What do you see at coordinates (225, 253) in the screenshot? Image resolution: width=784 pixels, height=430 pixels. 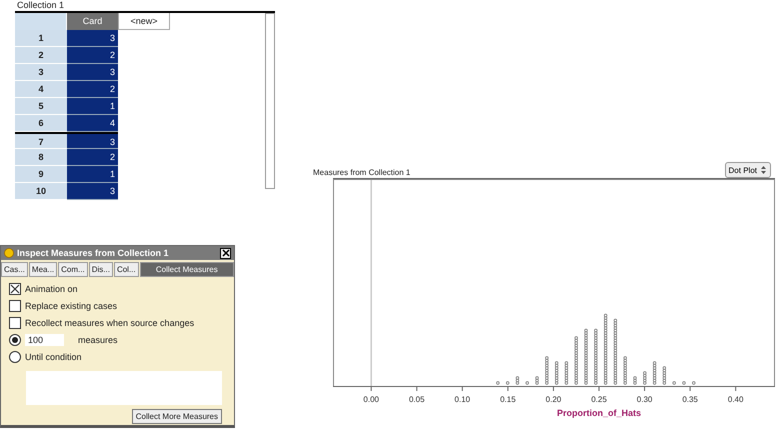 I see `close-button` at bounding box center [225, 253].